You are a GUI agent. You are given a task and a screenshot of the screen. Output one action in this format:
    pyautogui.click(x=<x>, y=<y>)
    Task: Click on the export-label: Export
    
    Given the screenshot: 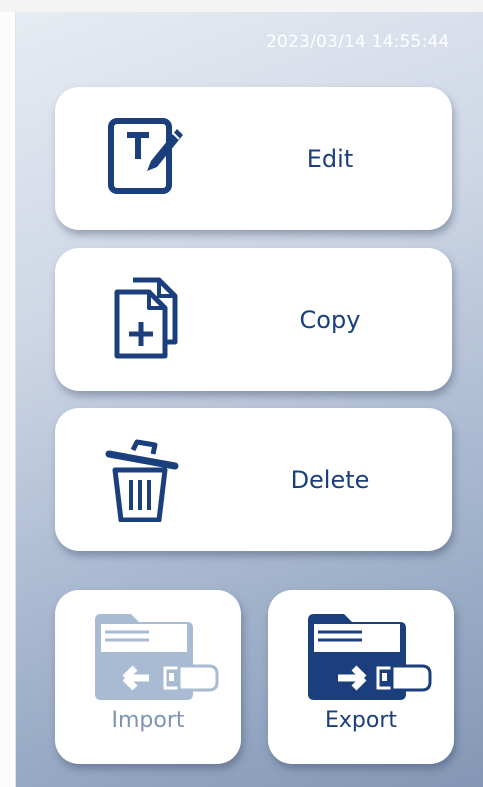 What is the action you would take?
    pyautogui.click(x=360, y=720)
    